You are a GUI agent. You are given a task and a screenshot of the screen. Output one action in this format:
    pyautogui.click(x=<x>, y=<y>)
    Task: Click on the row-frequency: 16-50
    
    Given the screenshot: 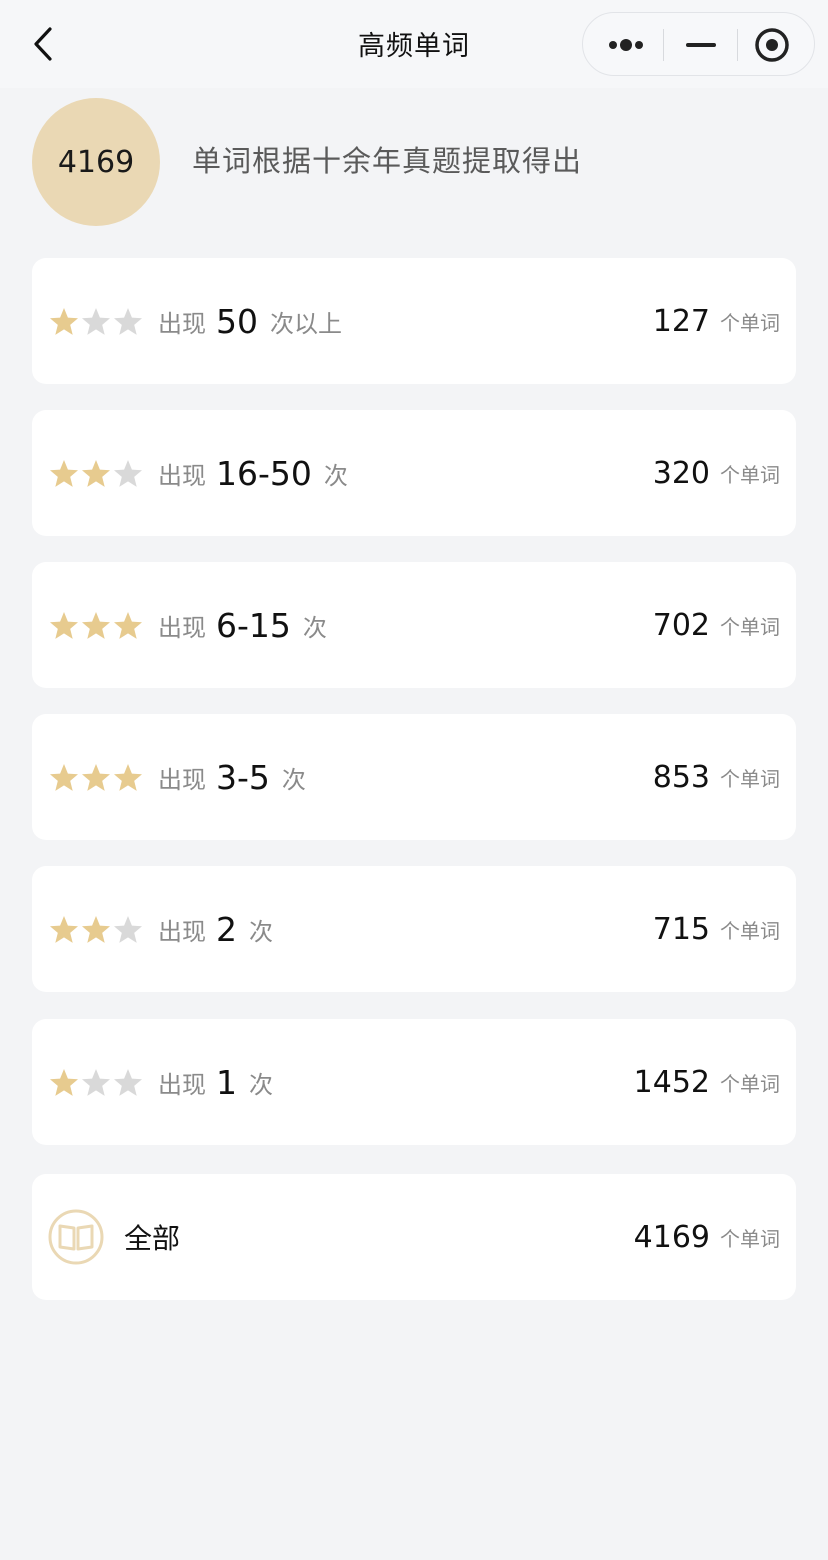 What is the action you would take?
    pyautogui.click(x=264, y=473)
    